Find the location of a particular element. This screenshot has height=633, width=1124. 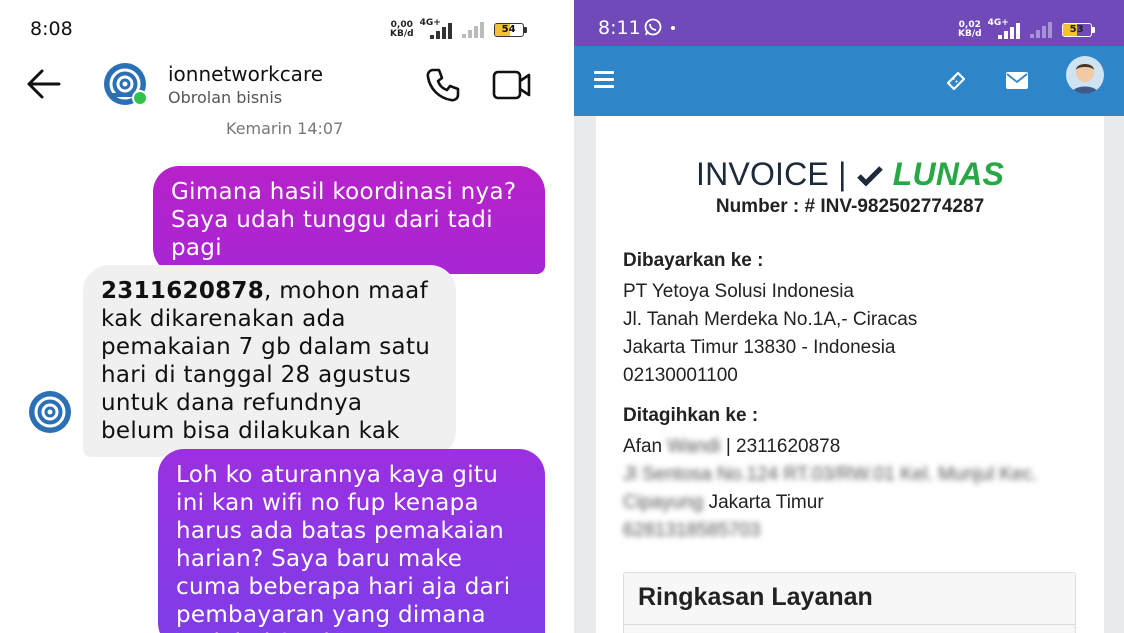

video-call-icon is located at coordinates (512, 85).